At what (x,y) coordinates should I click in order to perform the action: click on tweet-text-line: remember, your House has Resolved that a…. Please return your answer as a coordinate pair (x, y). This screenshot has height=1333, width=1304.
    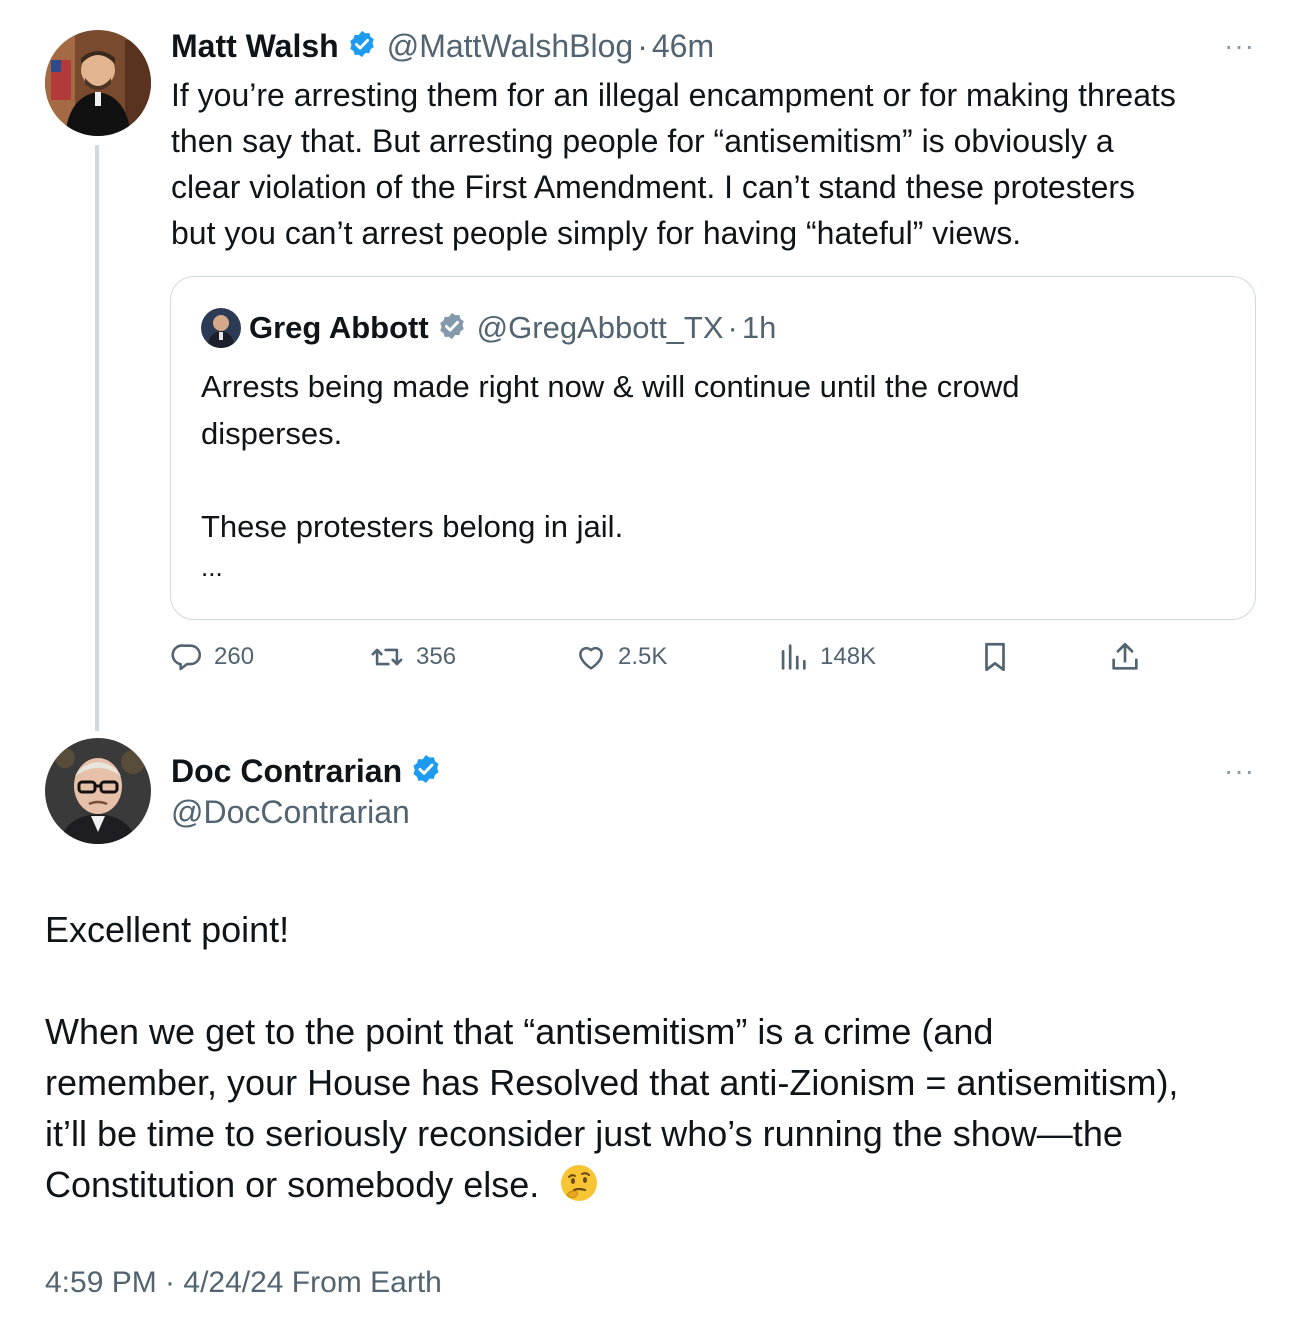
    Looking at the image, I should click on (612, 1082).